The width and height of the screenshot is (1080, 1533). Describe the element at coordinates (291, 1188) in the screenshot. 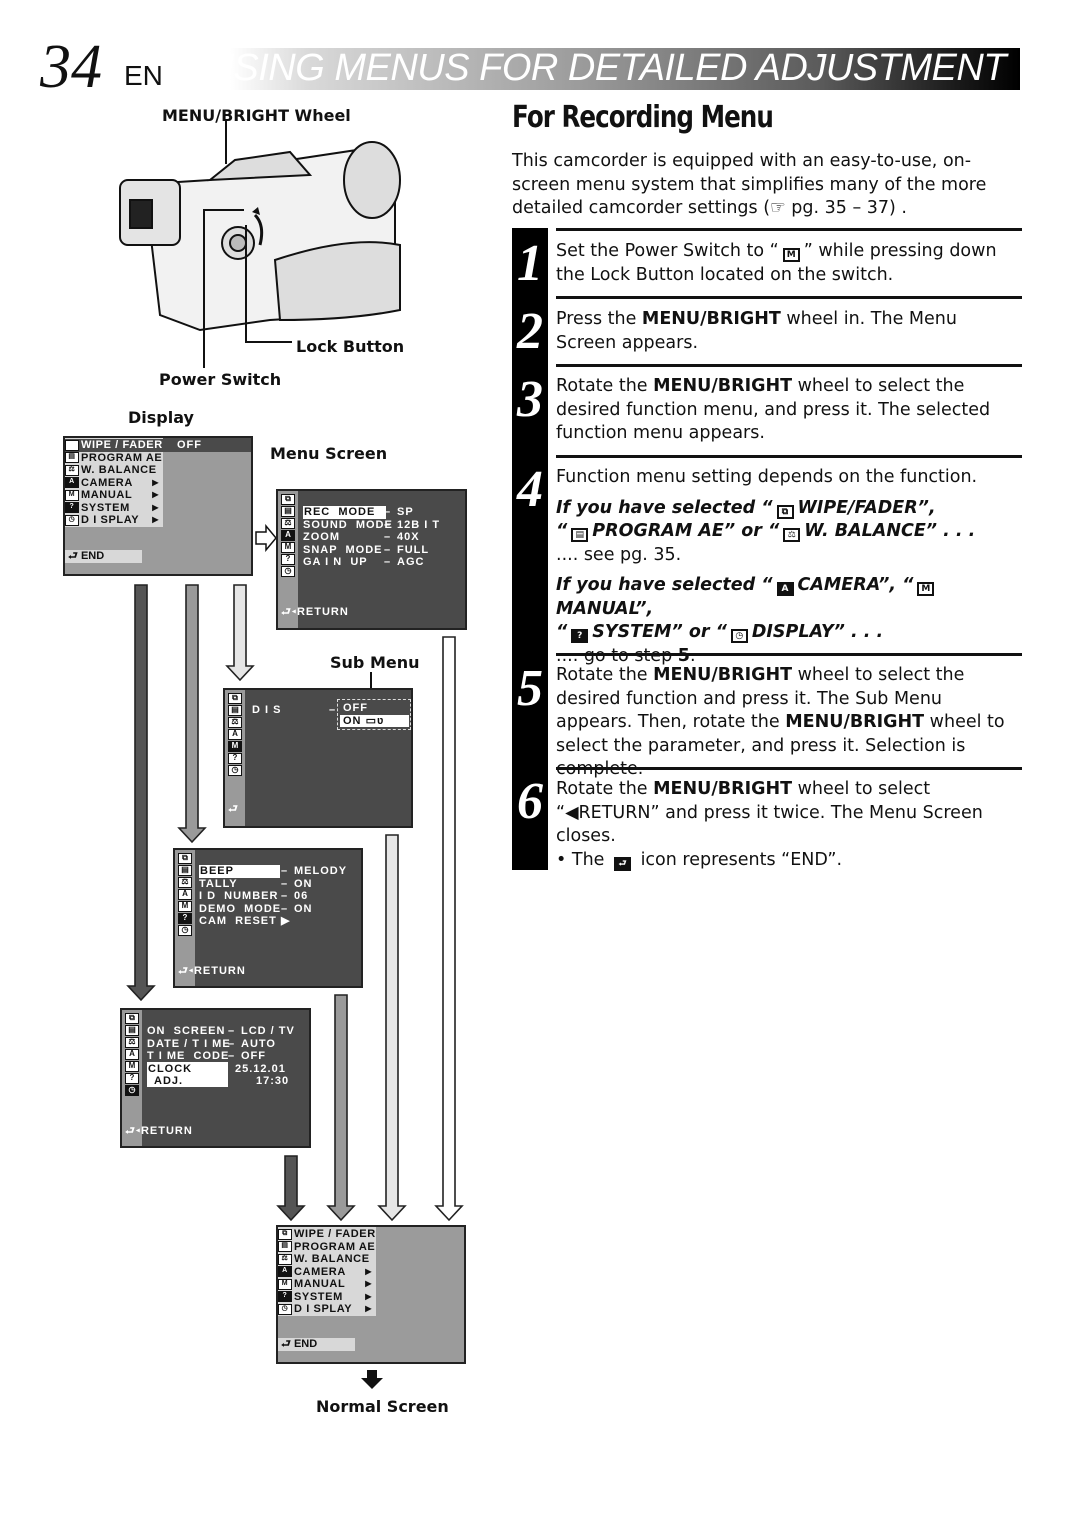

I see `arrow-display-to-normal` at that location.